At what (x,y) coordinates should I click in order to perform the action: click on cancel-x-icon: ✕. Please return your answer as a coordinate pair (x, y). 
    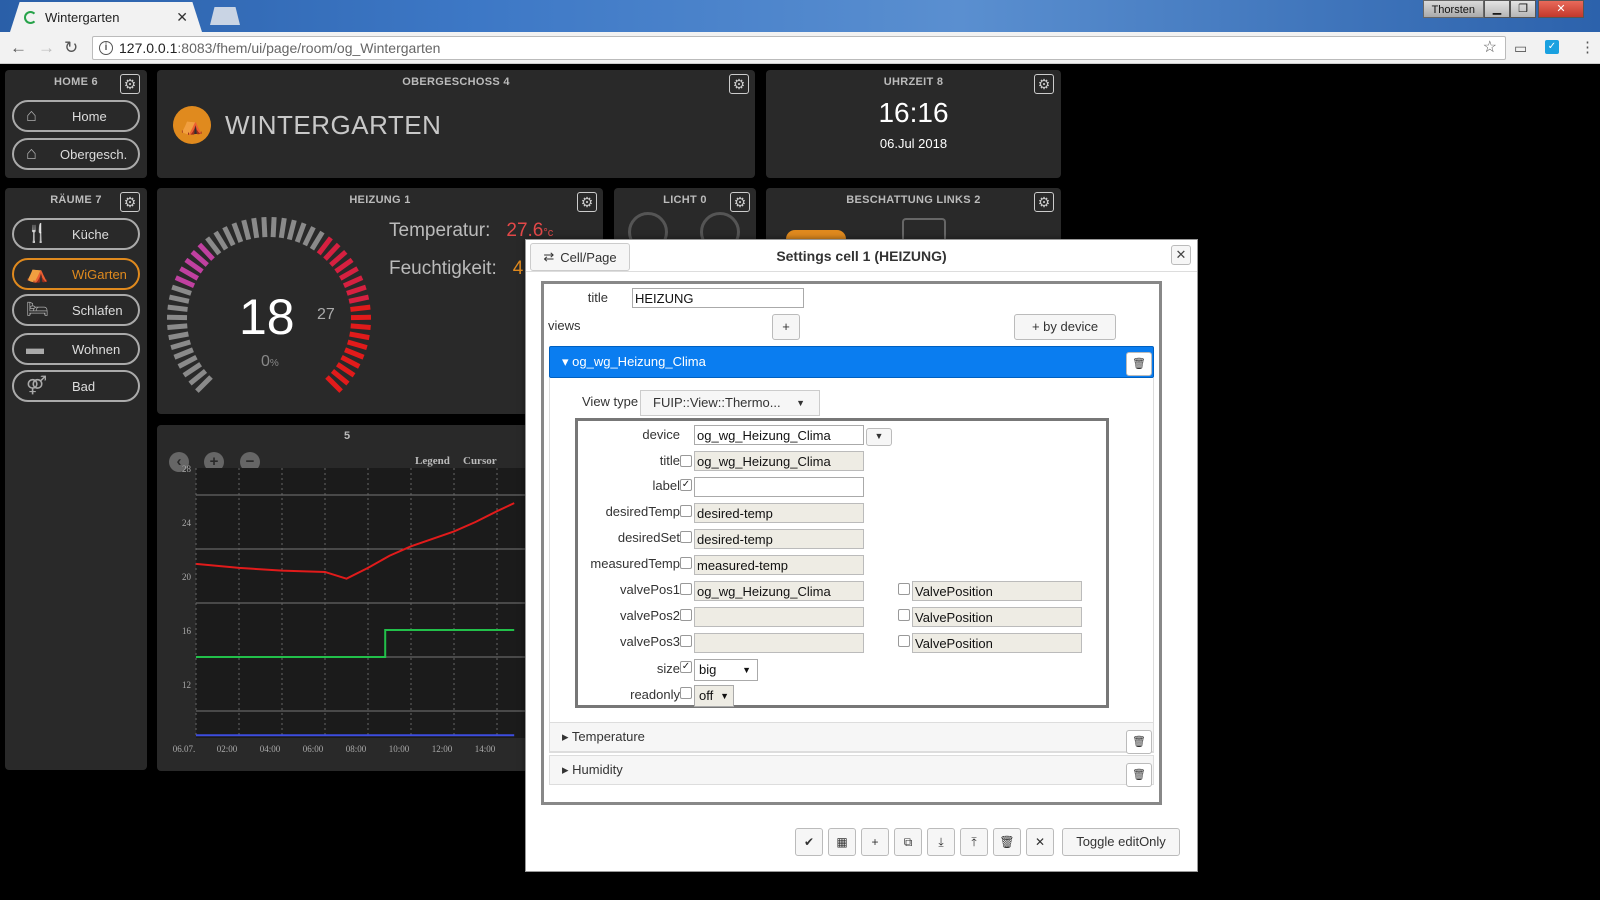
    Looking at the image, I should click on (1040, 842).